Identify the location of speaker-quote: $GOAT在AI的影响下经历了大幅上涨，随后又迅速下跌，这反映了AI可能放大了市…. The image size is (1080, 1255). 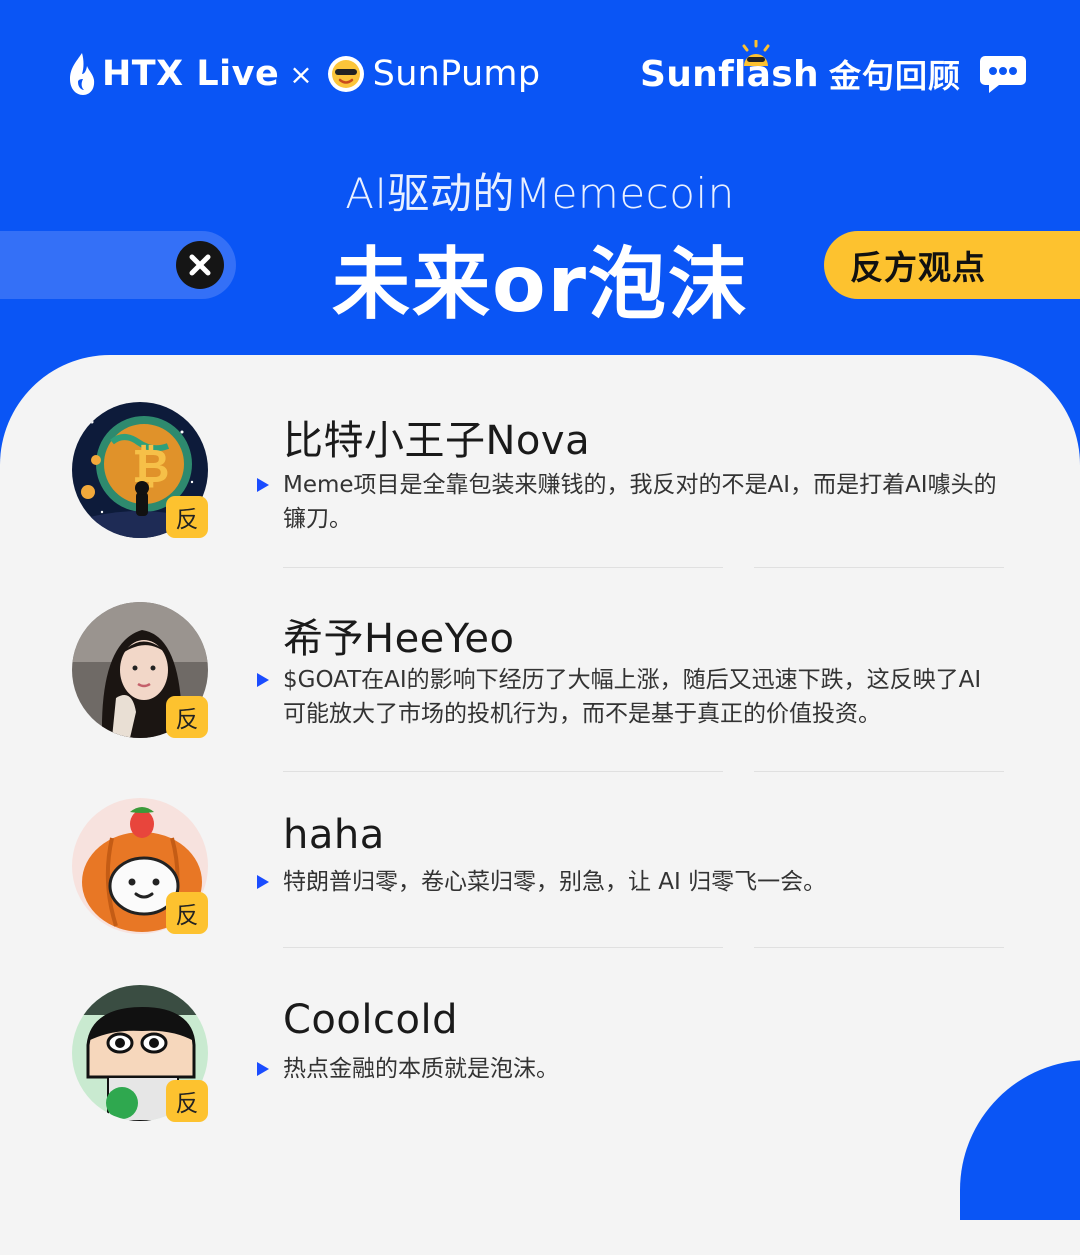
(632, 697).